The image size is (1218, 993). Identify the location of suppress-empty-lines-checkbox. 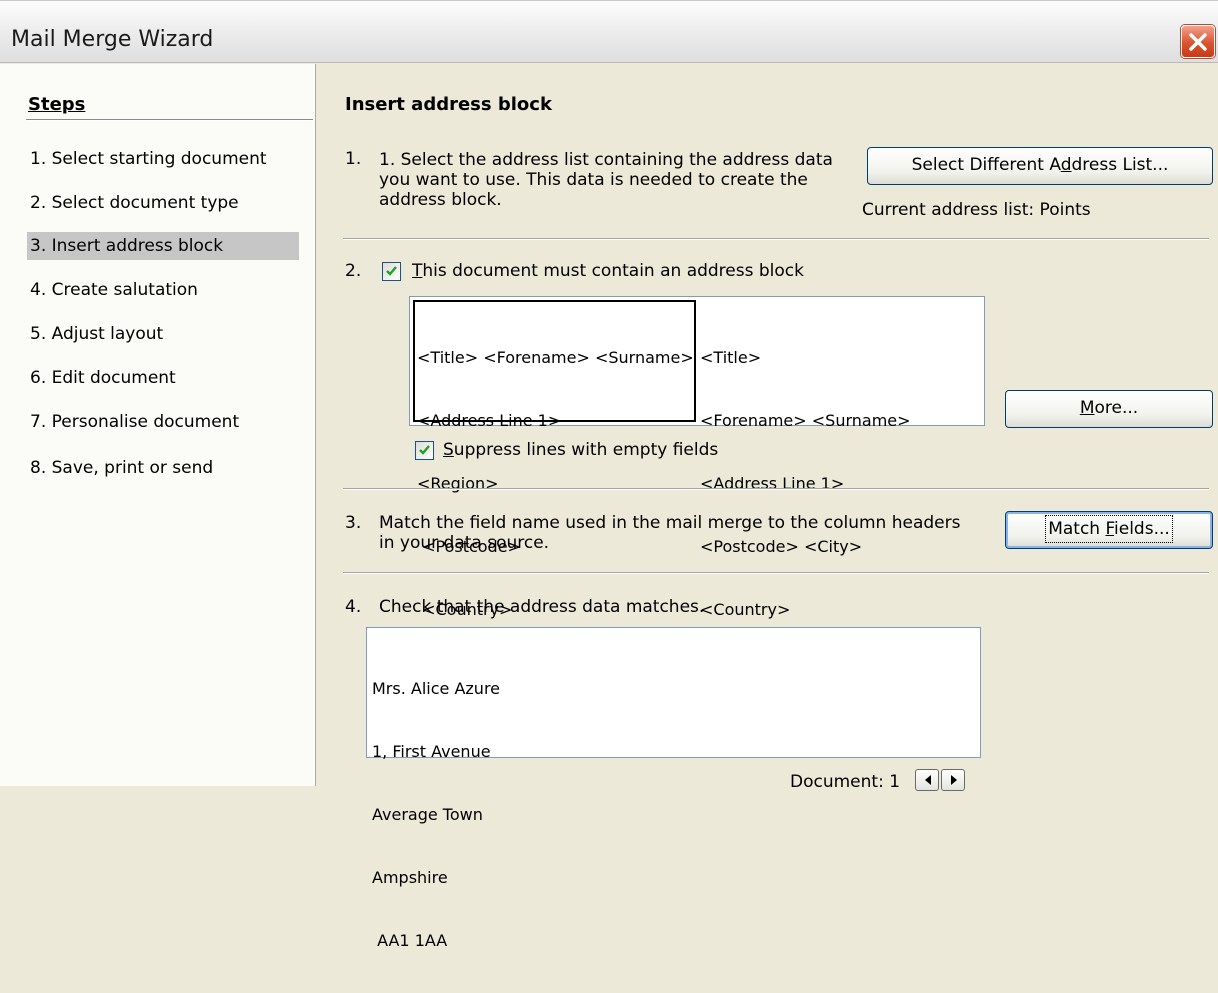
(424, 450).